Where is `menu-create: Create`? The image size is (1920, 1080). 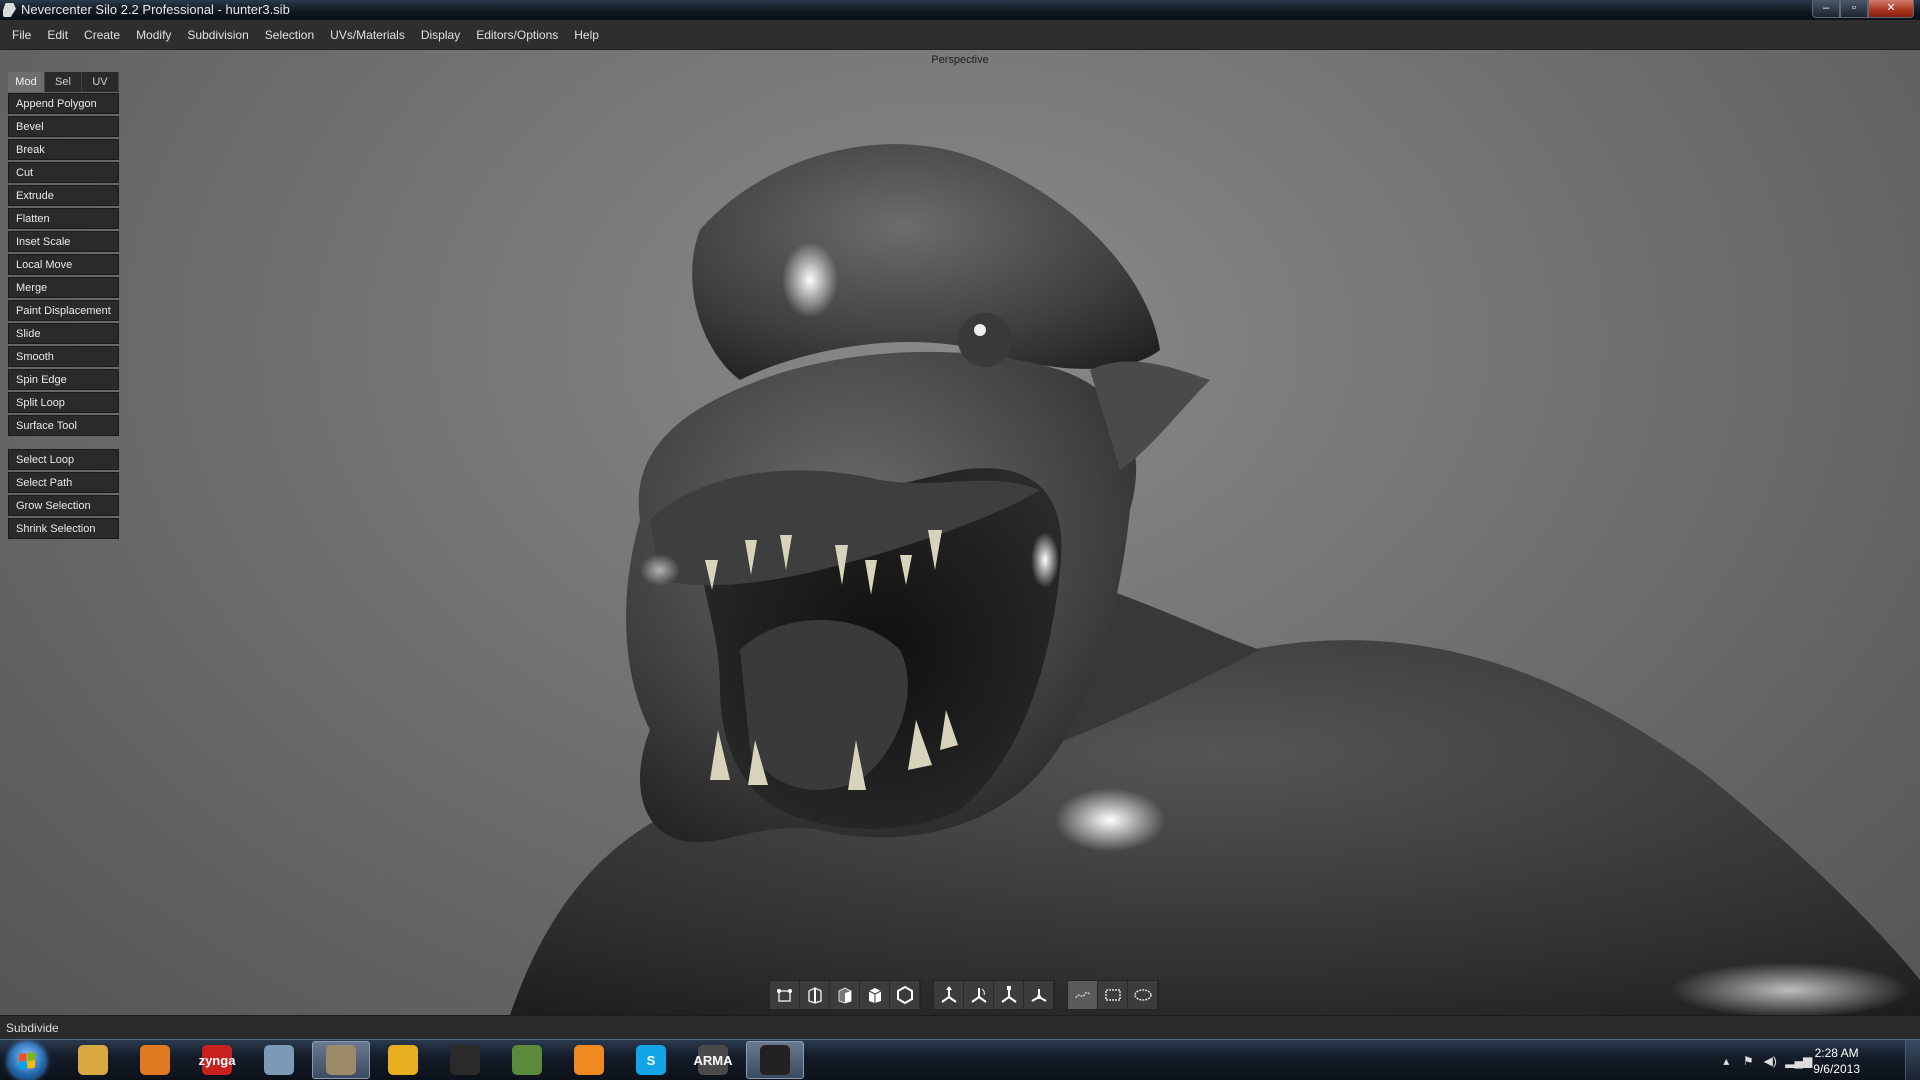 menu-create: Create is located at coordinates (102, 35).